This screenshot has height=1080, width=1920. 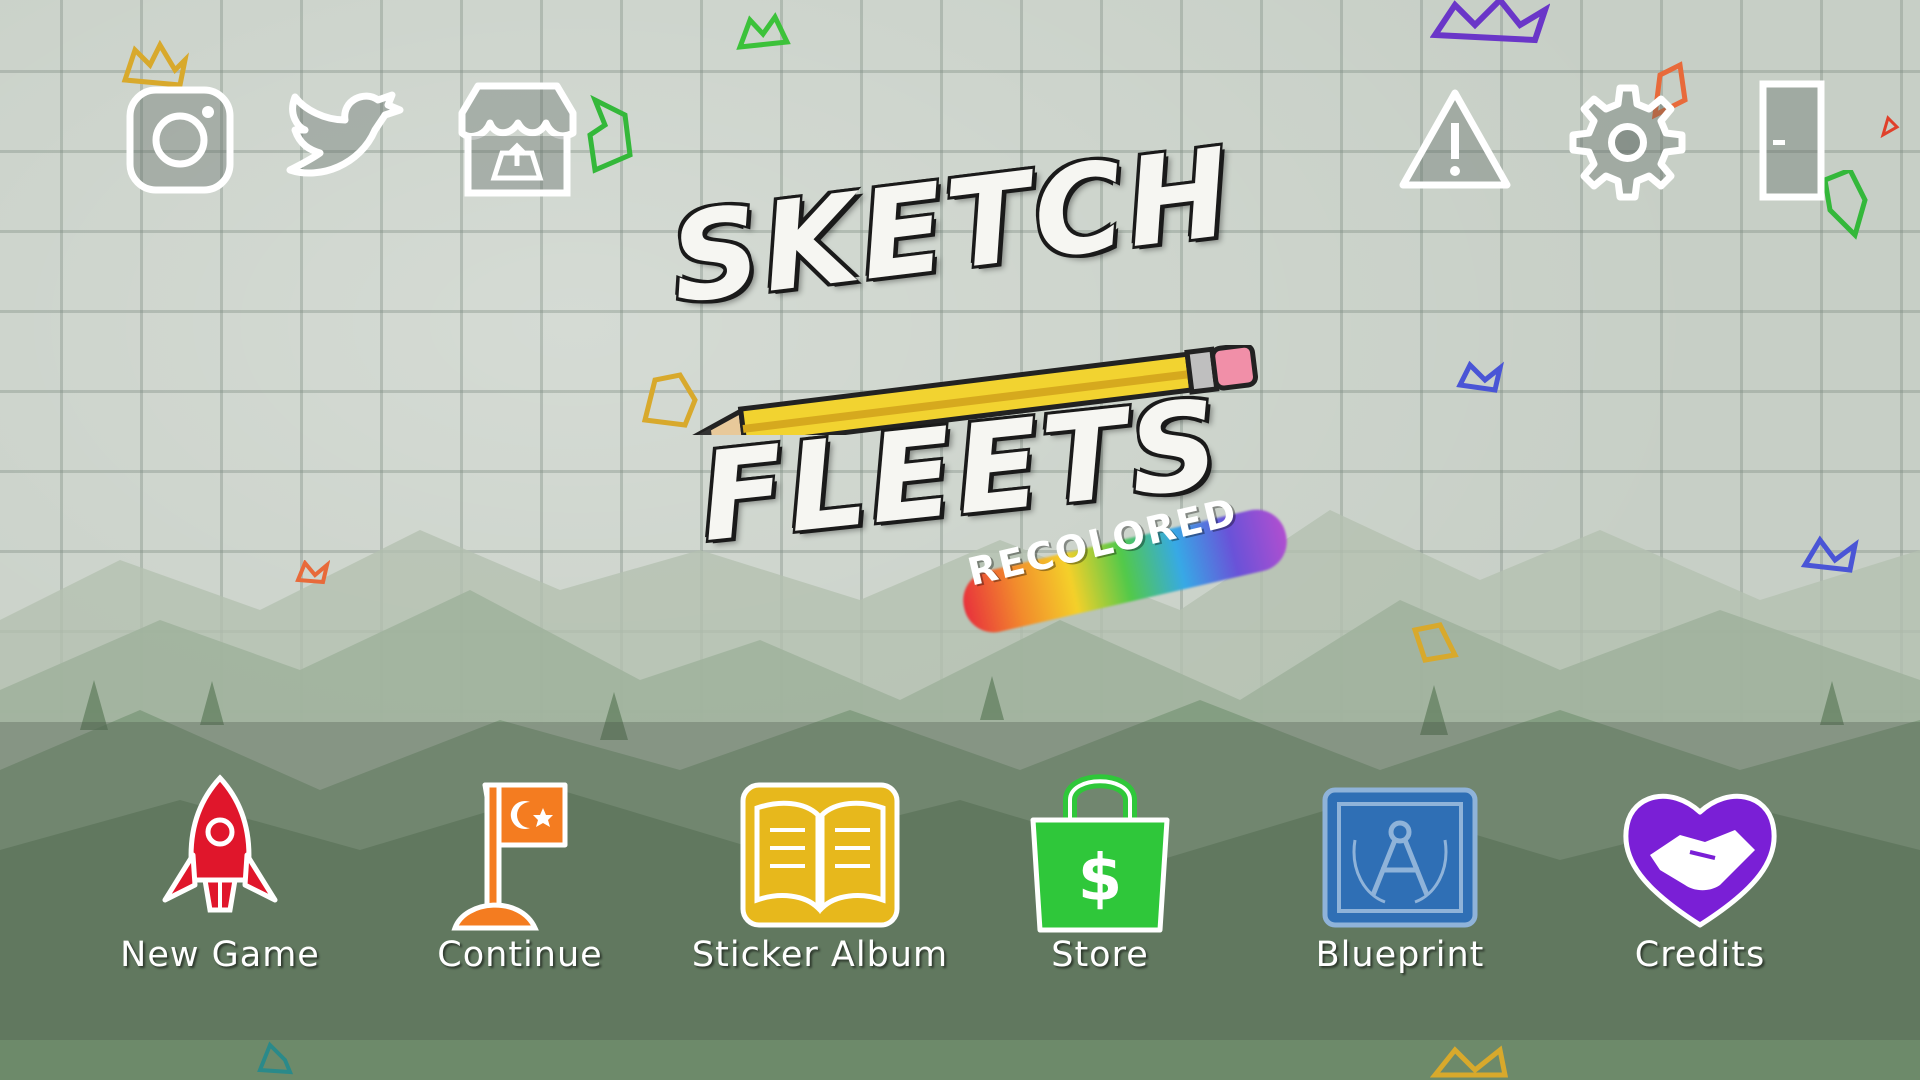 I want to click on logo-title-line1: SKETCH, so click(x=952, y=226).